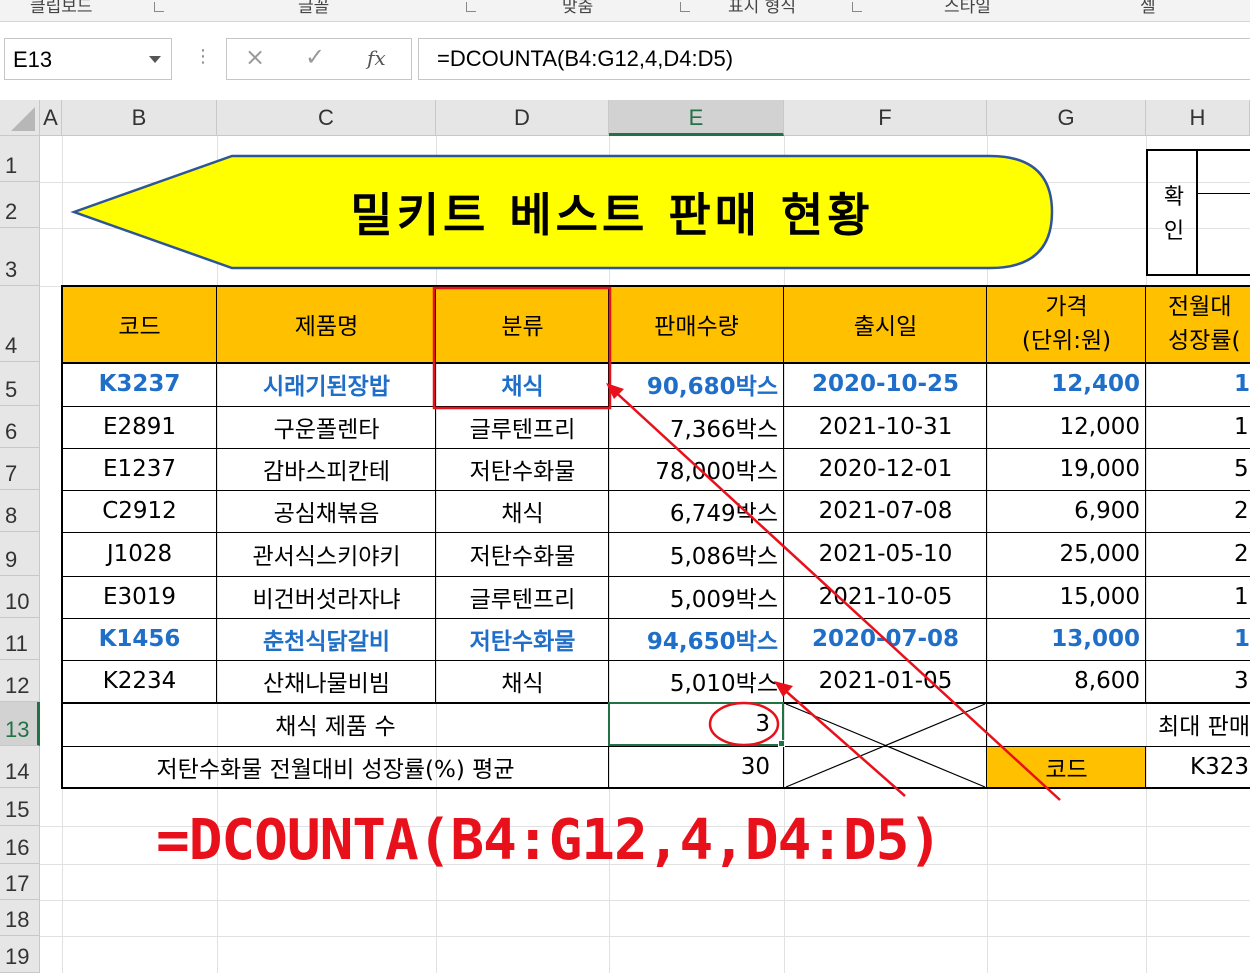  What do you see at coordinates (11, 515) in the screenshot?
I see `row-number: 8` at bounding box center [11, 515].